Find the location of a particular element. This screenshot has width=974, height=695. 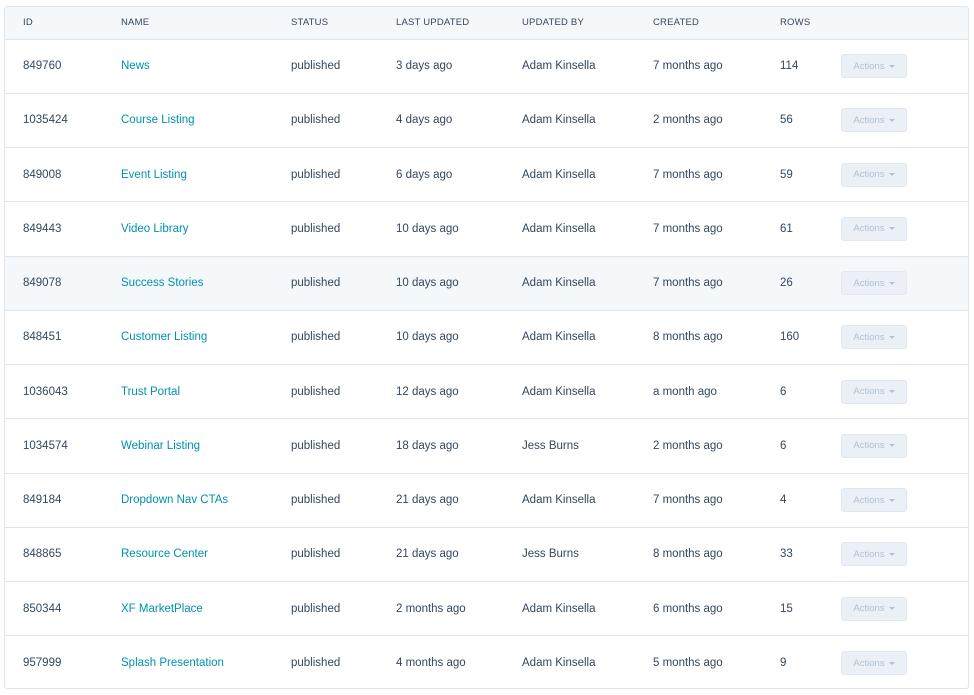

row-name-link: XF MarketPlace is located at coordinates (162, 609).